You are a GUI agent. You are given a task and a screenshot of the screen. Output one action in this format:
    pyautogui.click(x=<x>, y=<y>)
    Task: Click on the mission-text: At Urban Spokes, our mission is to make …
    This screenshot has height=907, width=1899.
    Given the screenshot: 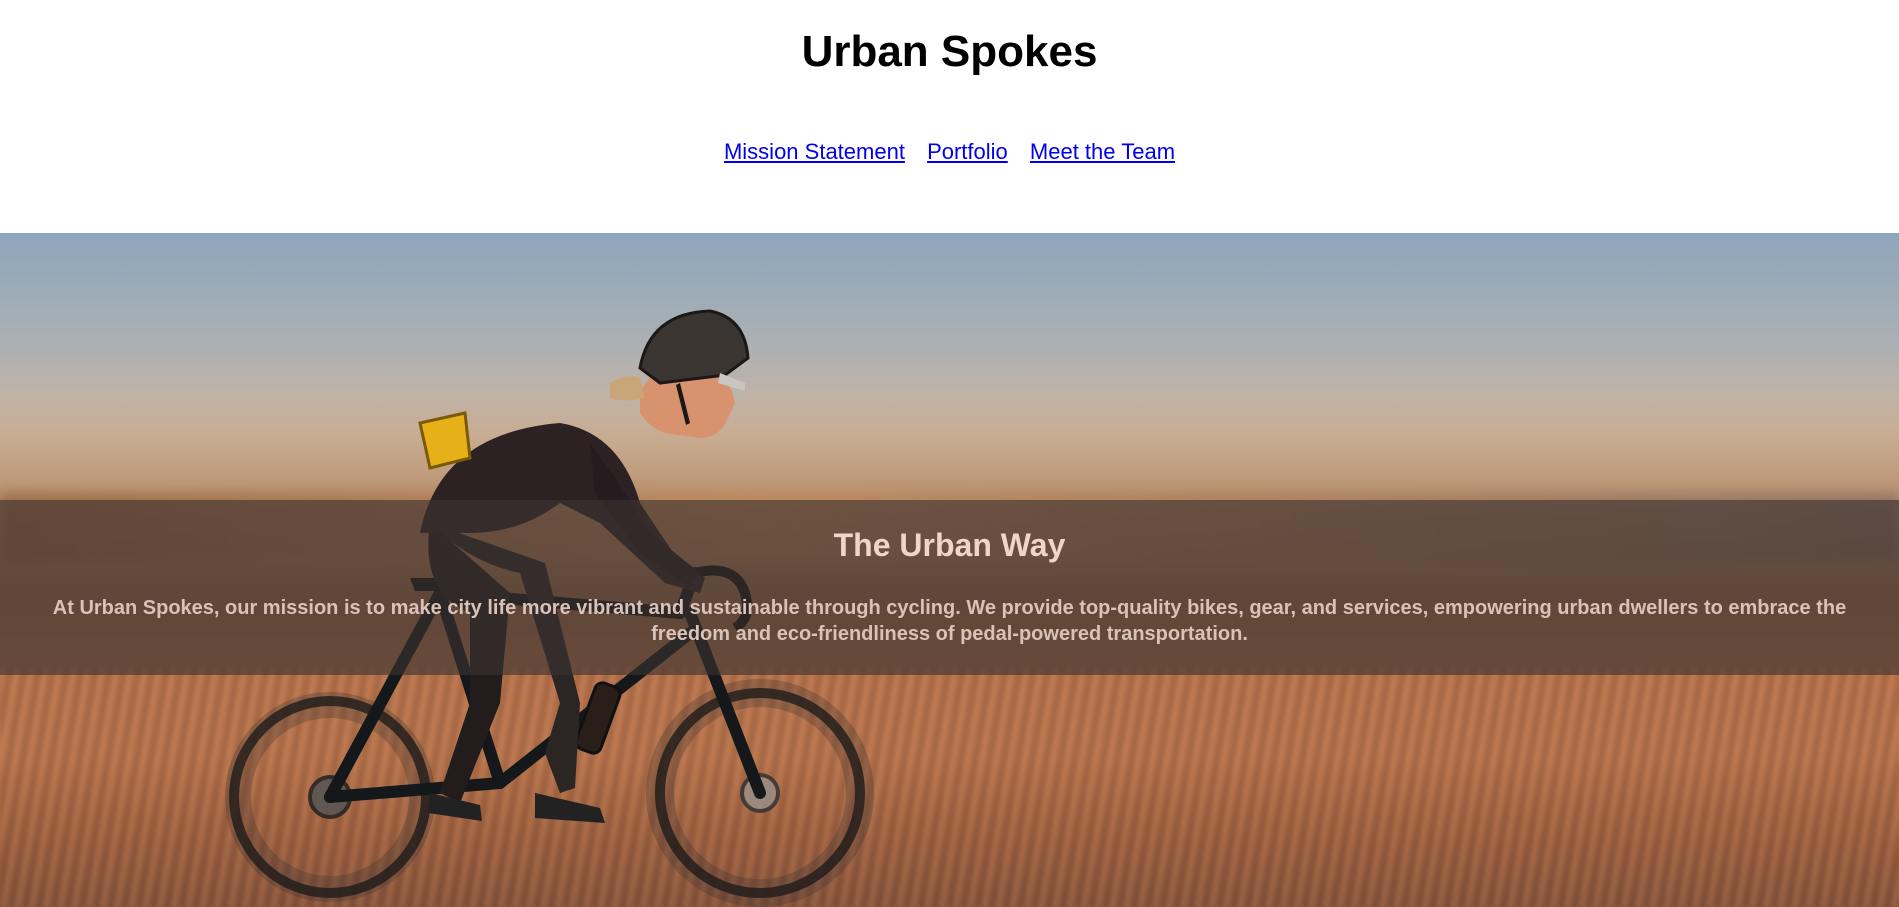 What is the action you would take?
    pyautogui.click(x=949, y=621)
    